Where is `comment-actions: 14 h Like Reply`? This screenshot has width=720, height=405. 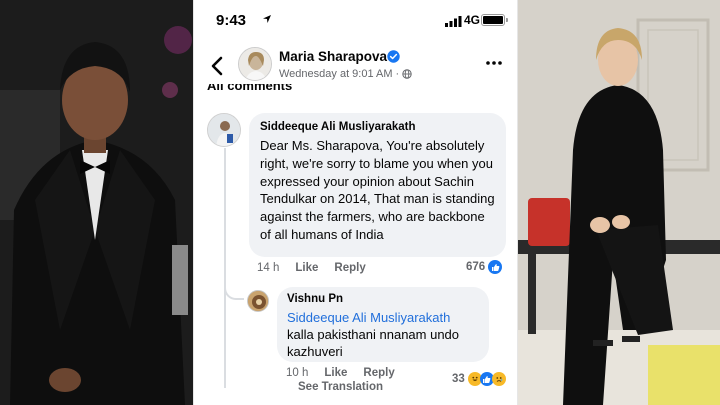 comment-actions: 14 h Like Reply is located at coordinates (311, 268).